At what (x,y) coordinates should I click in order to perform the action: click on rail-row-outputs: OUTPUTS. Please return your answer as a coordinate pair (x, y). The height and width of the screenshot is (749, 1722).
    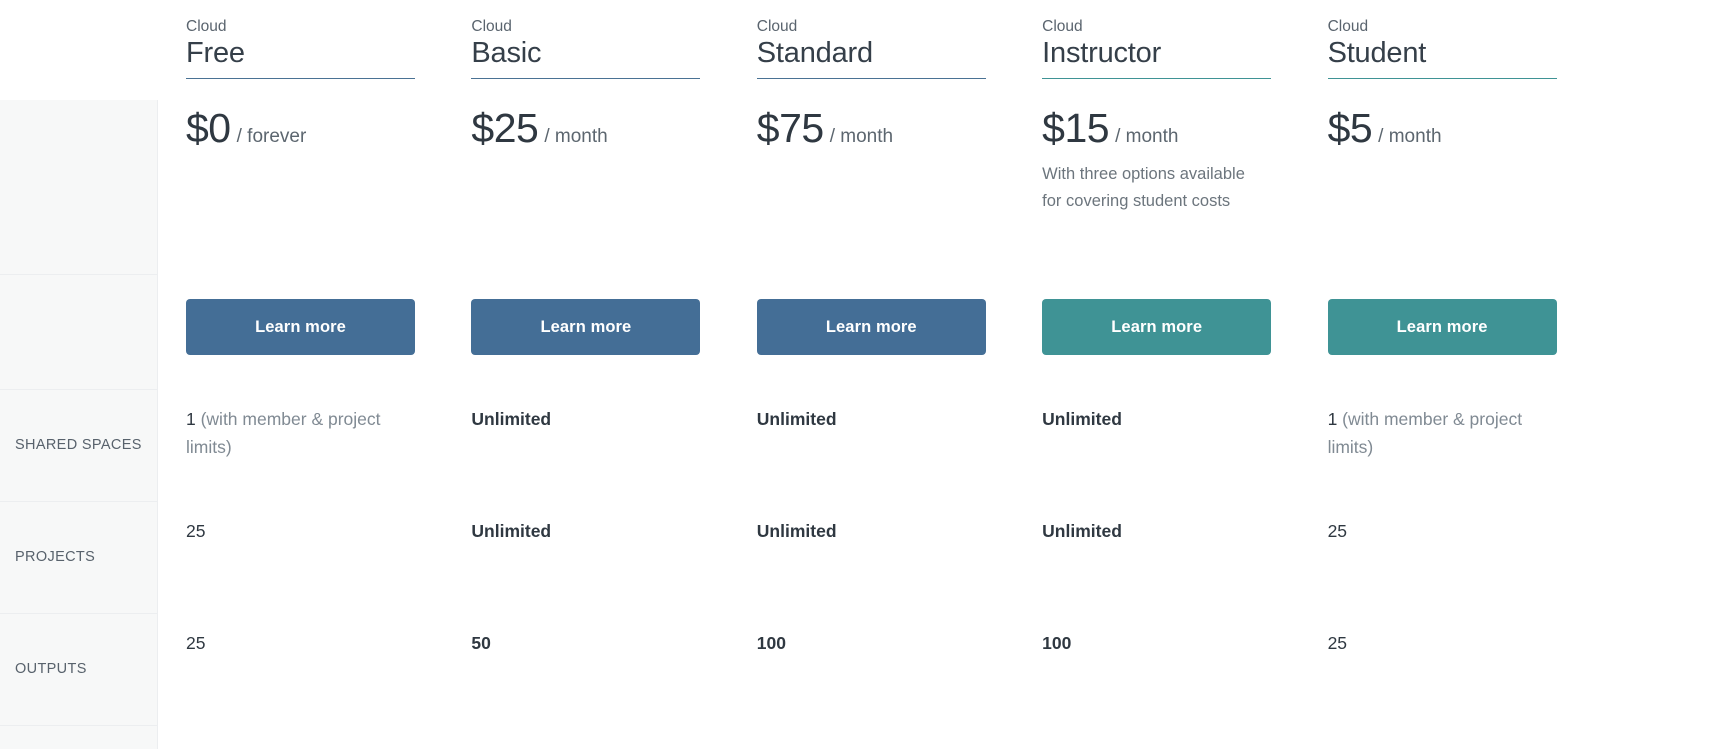
    Looking at the image, I should click on (78, 670).